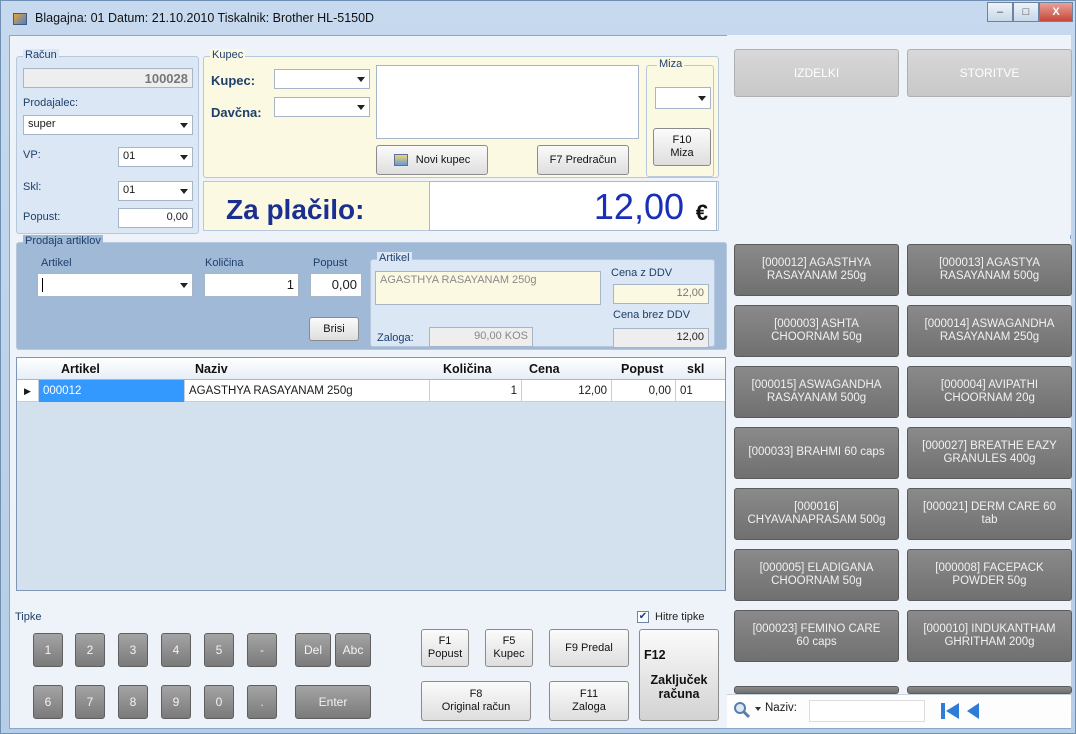 This screenshot has width=1076, height=734. Describe the element at coordinates (90, 650) in the screenshot. I see `keypad-key: 2` at that location.